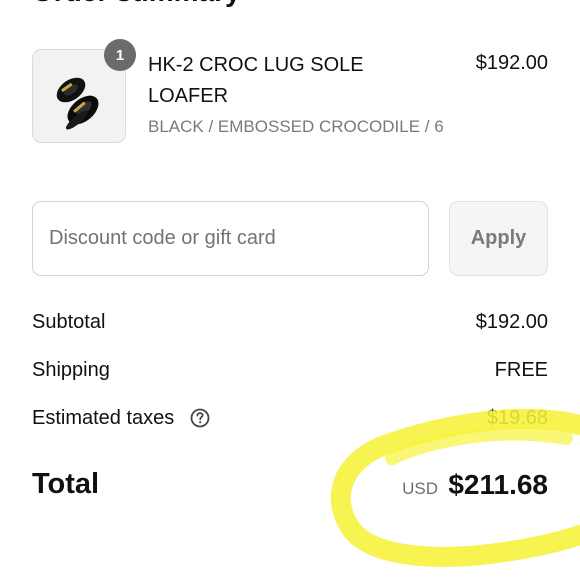  What do you see at coordinates (103, 418) in the screenshot?
I see `taxes-label: Estimated taxes` at bounding box center [103, 418].